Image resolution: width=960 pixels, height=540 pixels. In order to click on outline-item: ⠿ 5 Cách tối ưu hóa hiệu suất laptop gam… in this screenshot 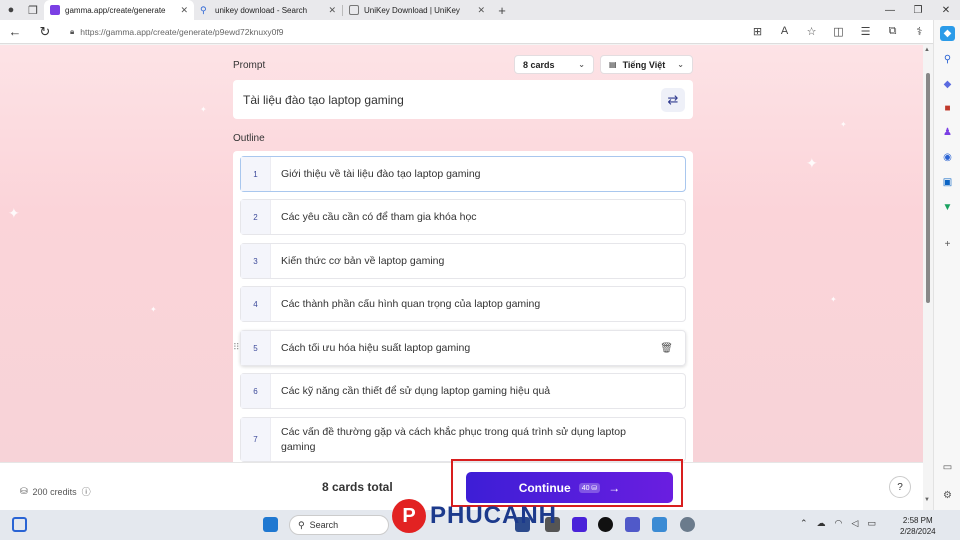, I will do `click(459, 348)`.